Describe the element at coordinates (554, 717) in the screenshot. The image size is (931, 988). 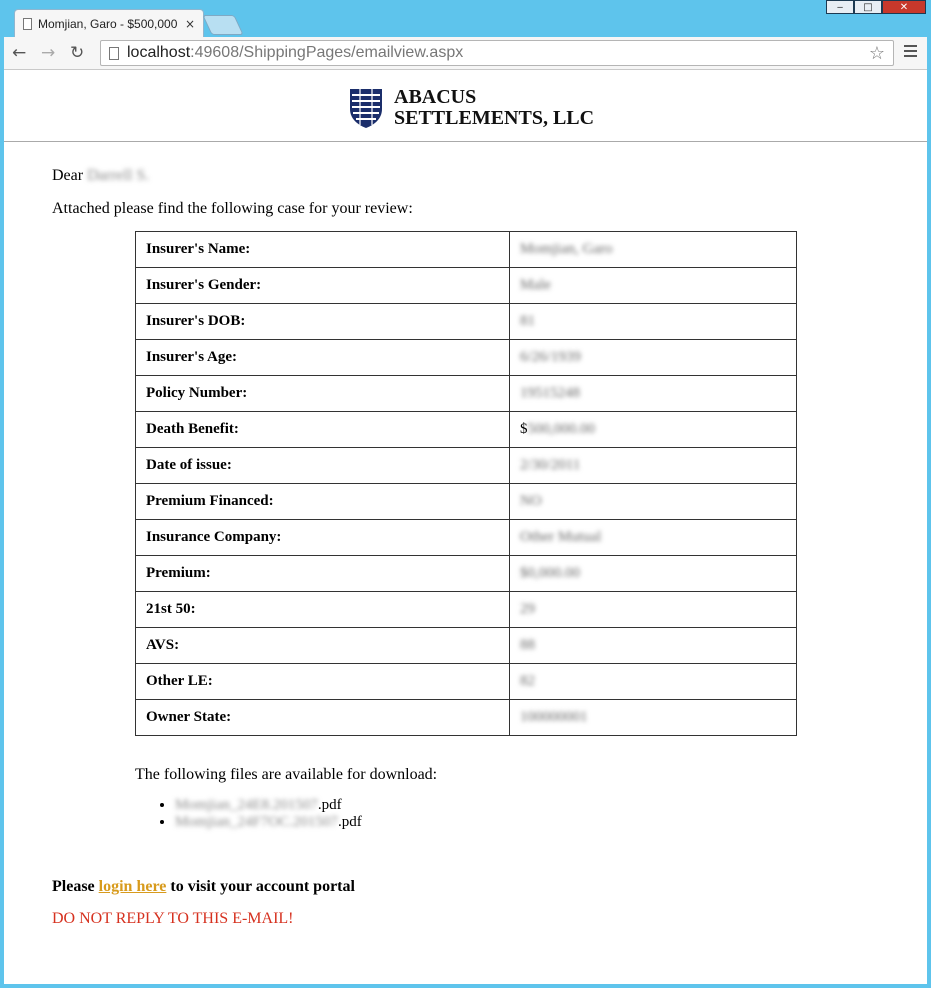
I see `redacted-value: 100000001` at that location.